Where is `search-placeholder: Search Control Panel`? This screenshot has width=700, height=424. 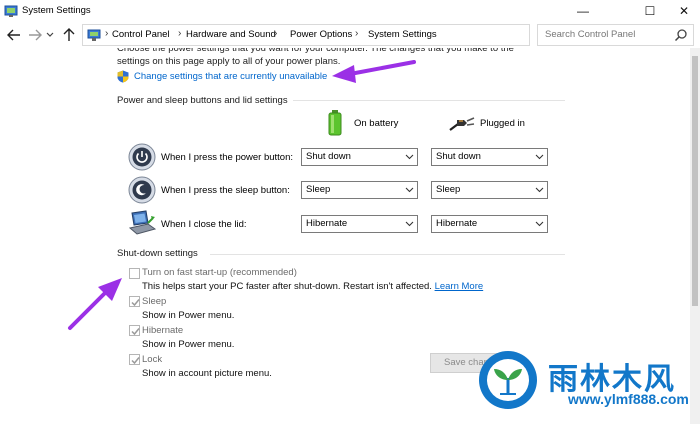 search-placeholder: Search Control Panel is located at coordinates (590, 34).